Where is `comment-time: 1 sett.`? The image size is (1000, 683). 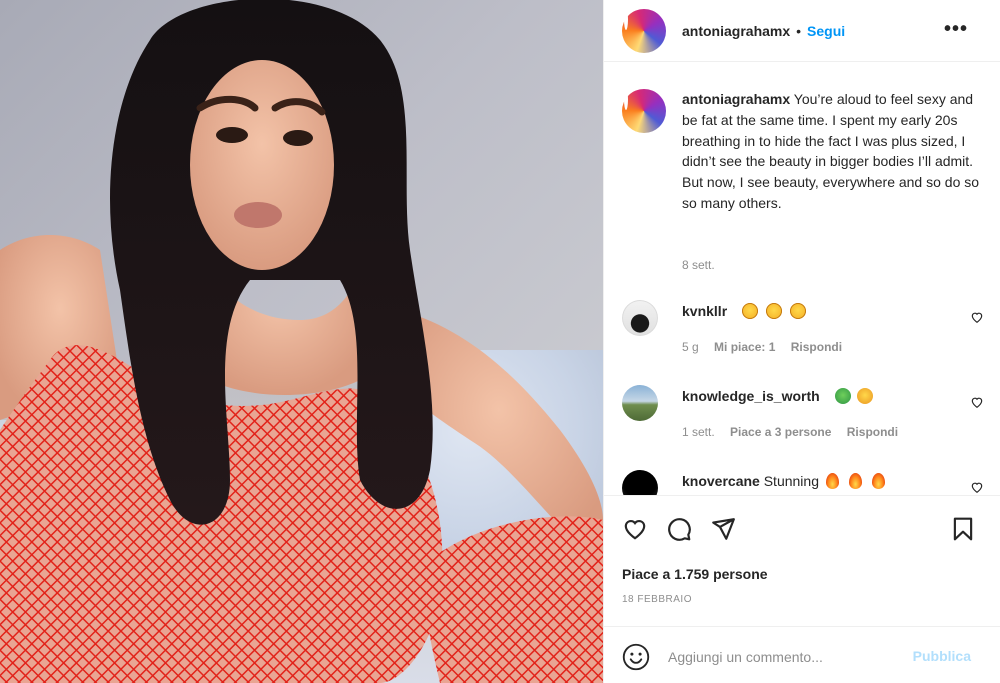 comment-time: 1 sett. is located at coordinates (698, 432).